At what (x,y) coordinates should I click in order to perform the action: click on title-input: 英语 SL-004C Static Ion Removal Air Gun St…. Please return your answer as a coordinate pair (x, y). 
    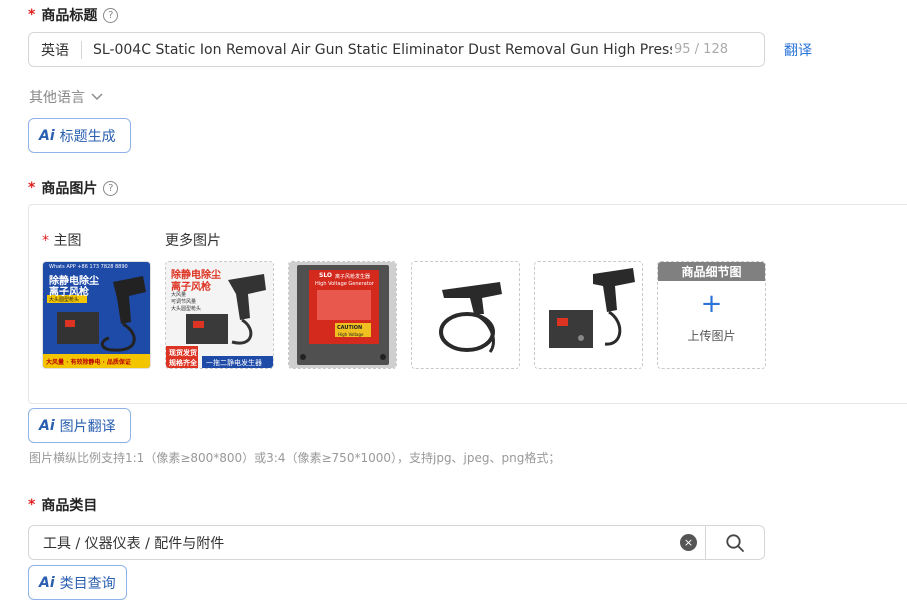
    Looking at the image, I should click on (396, 49).